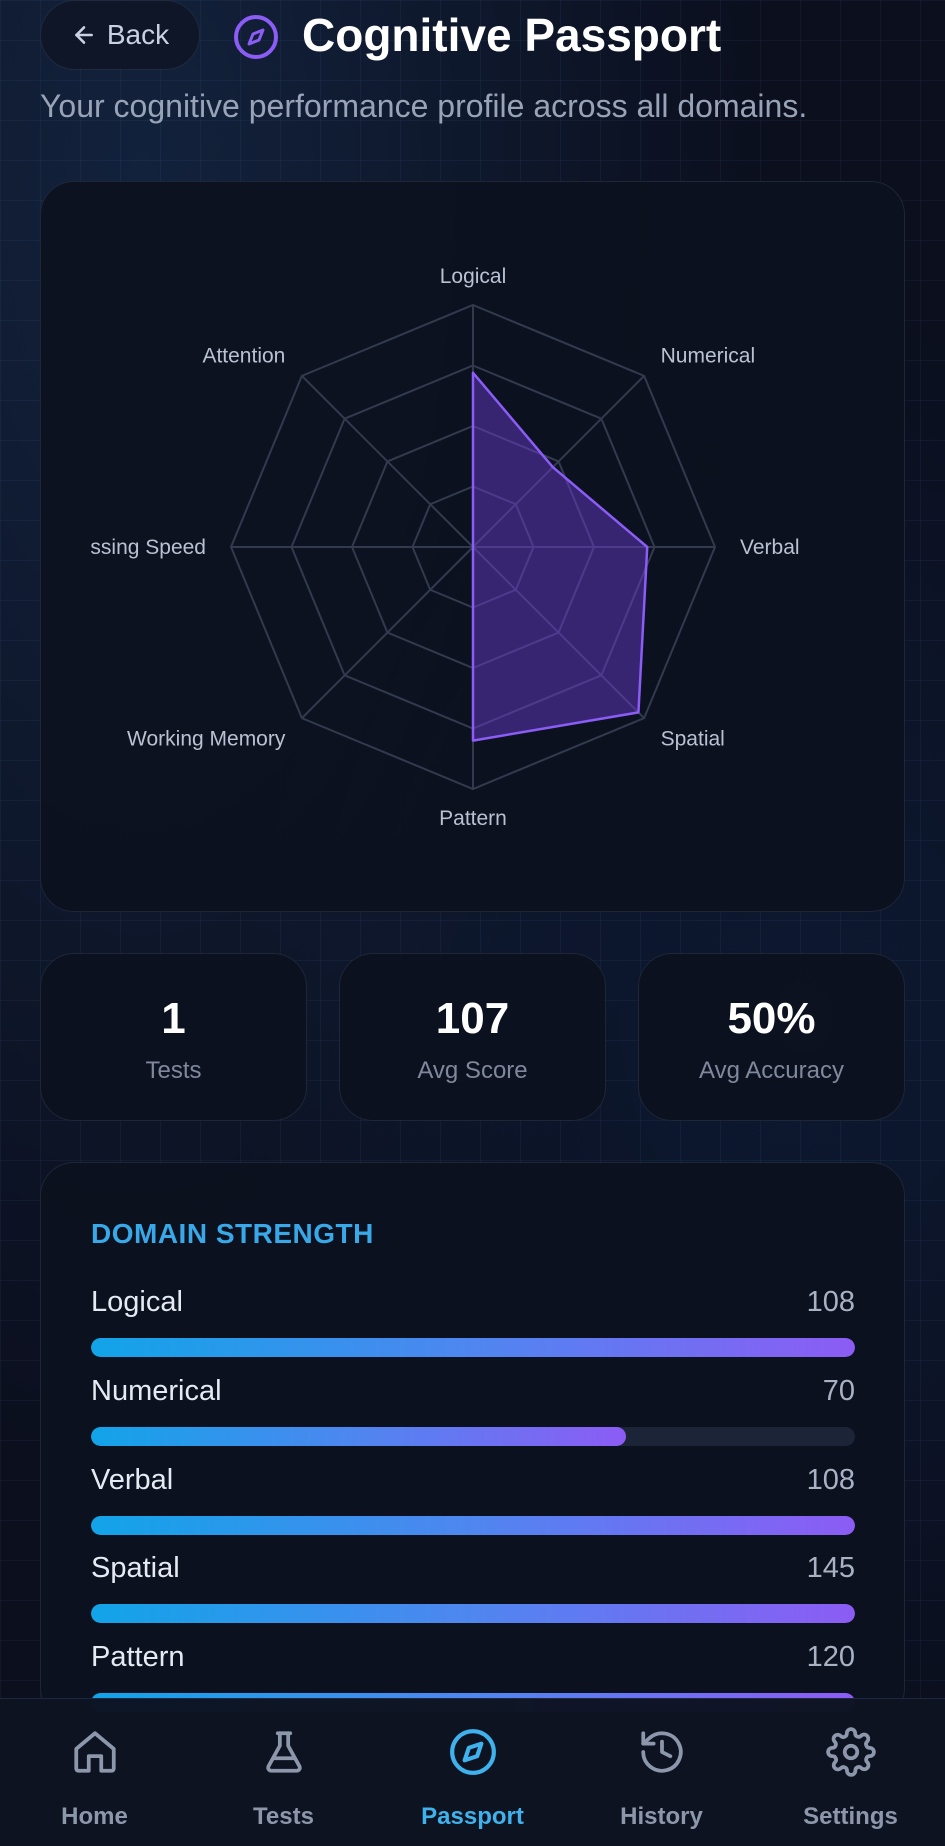  I want to click on back-button: Back, so click(120, 35).